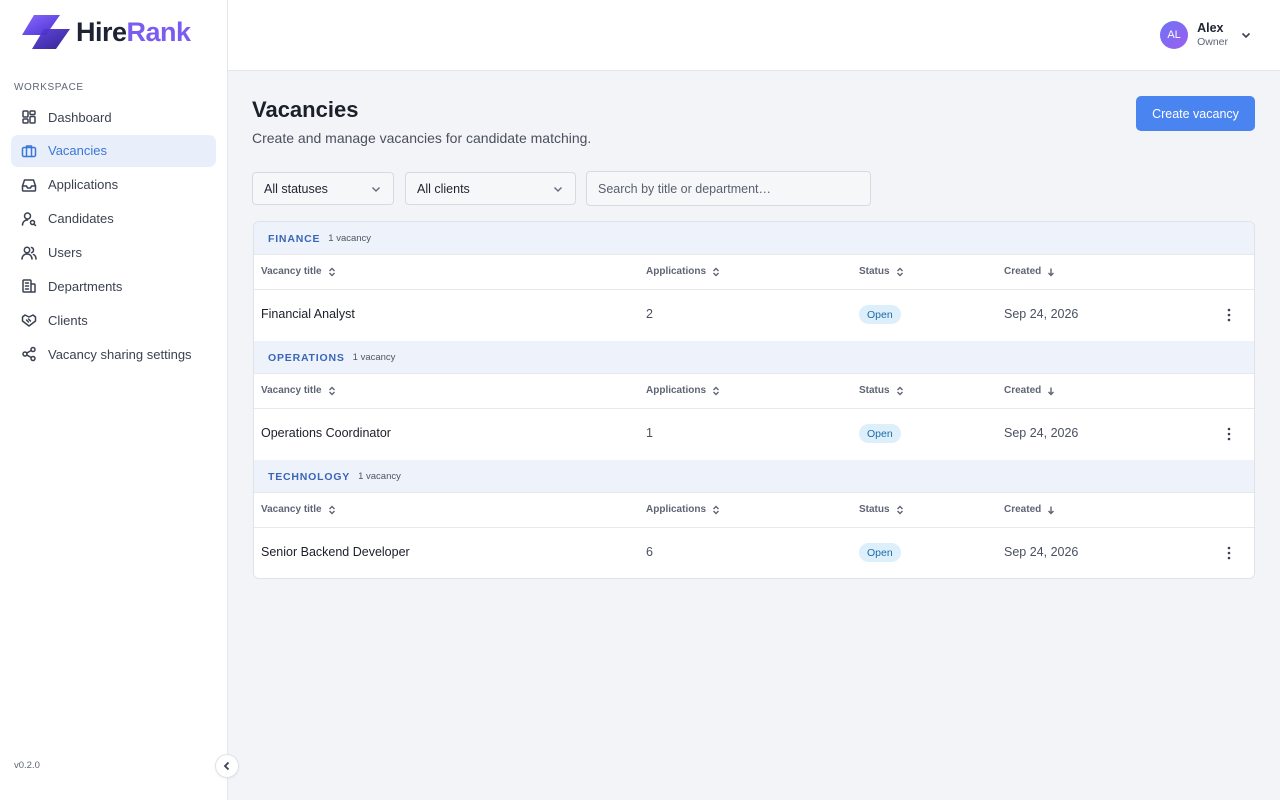  What do you see at coordinates (113, 150) in the screenshot?
I see `sidebar-item-vacancies: Vacancies` at bounding box center [113, 150].